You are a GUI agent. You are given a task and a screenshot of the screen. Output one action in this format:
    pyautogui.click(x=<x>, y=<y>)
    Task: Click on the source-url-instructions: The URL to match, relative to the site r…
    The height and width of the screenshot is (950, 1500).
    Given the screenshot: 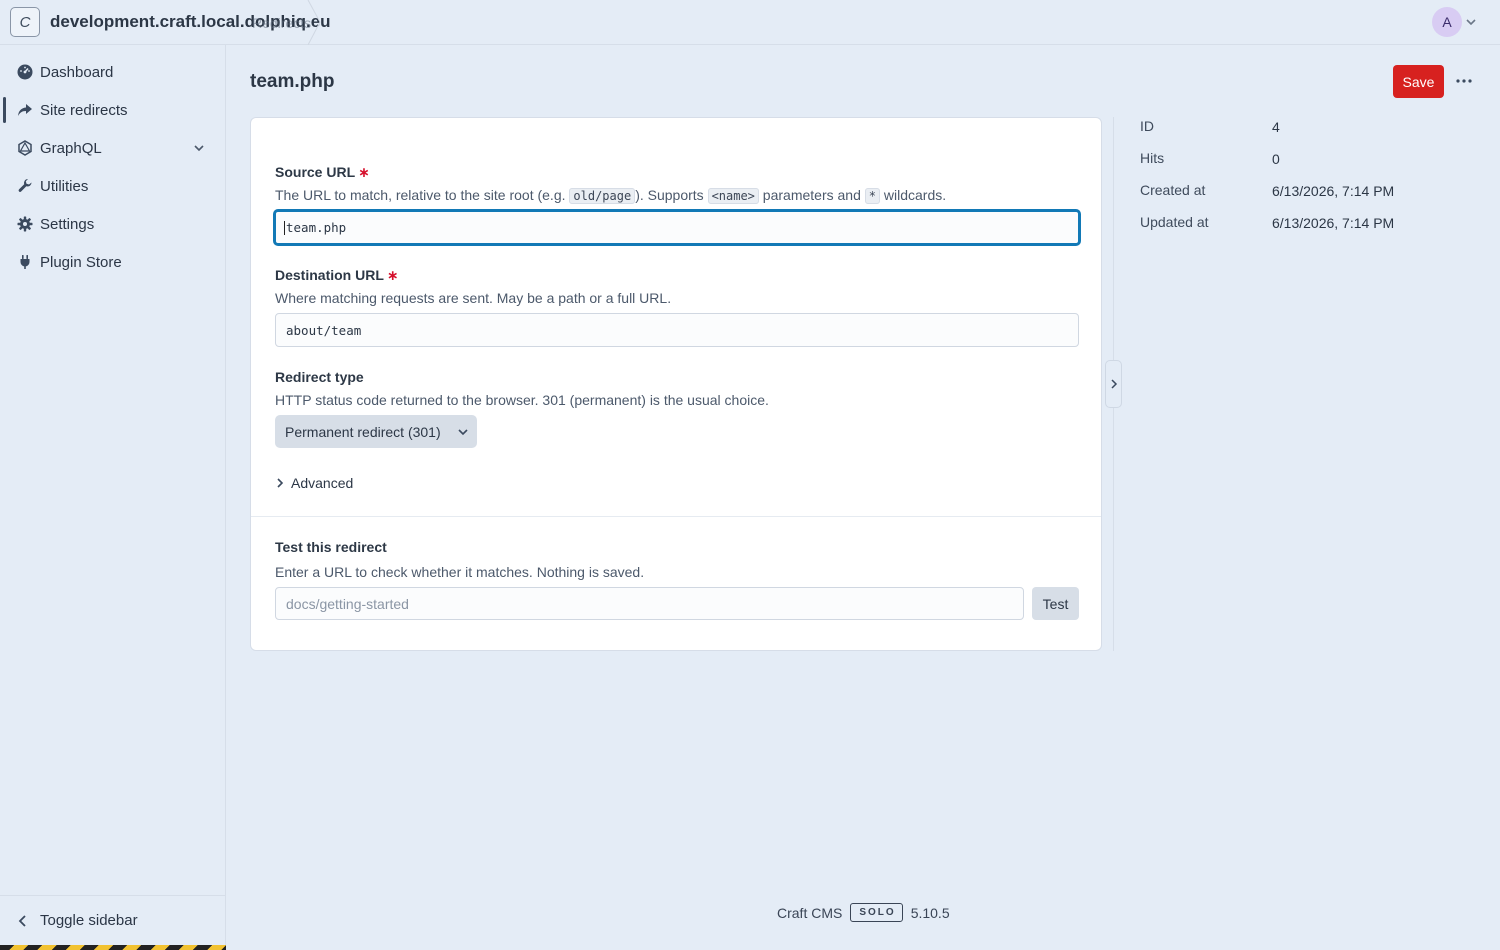 What is the action you would take?
    pyautogui.click(x=611, y=195)
    